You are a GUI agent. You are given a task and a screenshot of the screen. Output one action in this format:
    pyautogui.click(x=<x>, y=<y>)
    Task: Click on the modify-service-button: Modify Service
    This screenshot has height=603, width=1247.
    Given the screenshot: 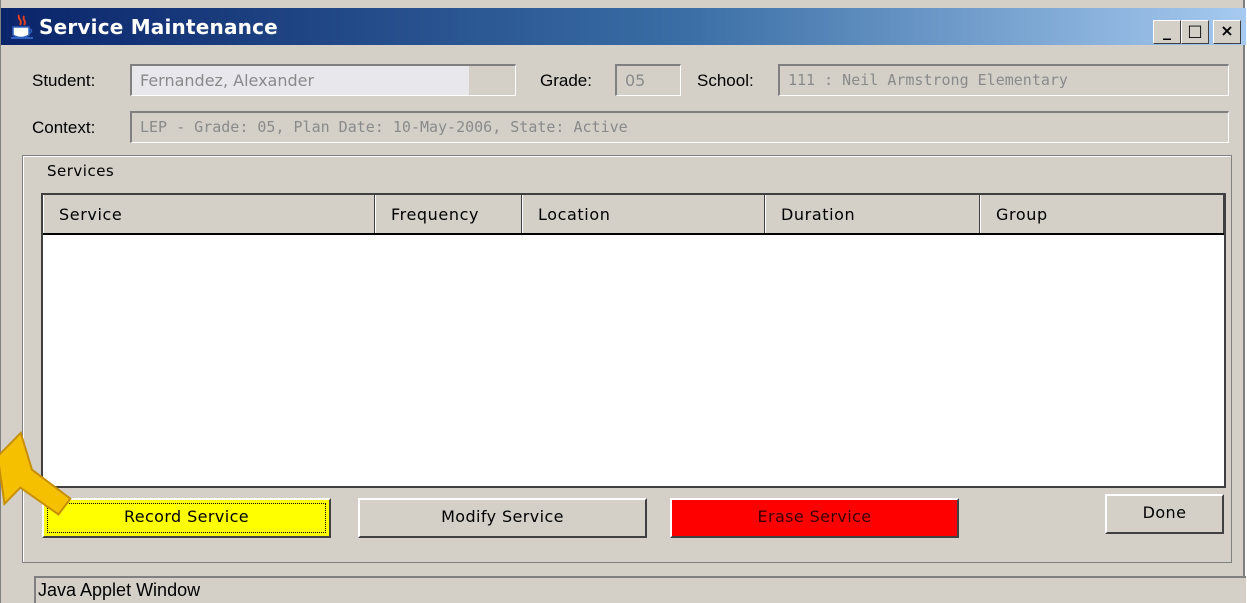 What is the action you would take?
    pyautogui.click(x=502, y=518)
    